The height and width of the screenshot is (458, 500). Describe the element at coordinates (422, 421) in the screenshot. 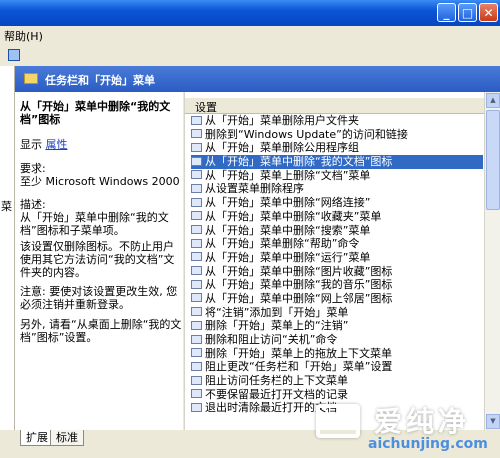

I see `watermark-brand: 爱纯净` at that location.